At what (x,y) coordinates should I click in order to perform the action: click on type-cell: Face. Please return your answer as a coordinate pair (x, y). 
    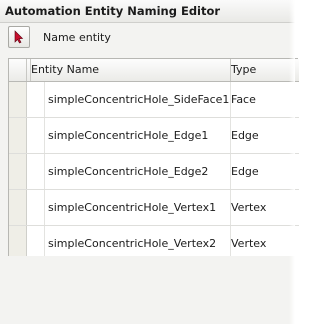
    Looking at the image, I should click on (243, 99).